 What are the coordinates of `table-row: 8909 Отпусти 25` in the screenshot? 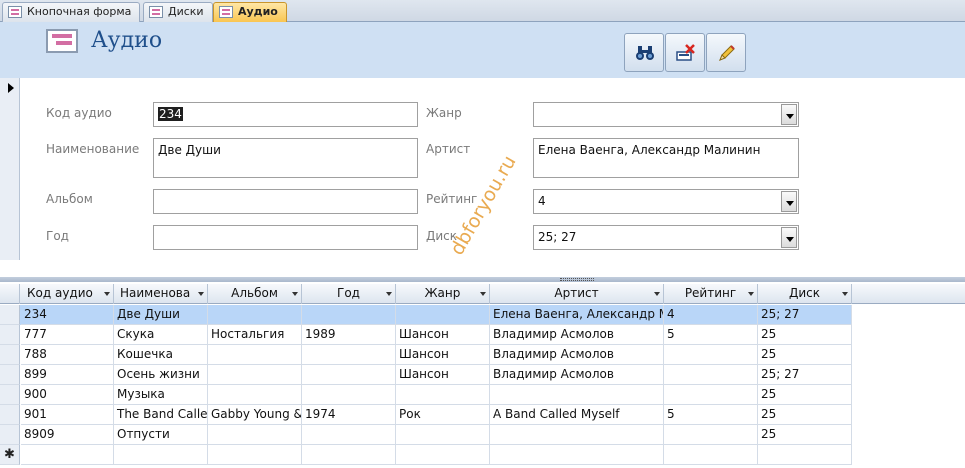 It's located at (426, 435).